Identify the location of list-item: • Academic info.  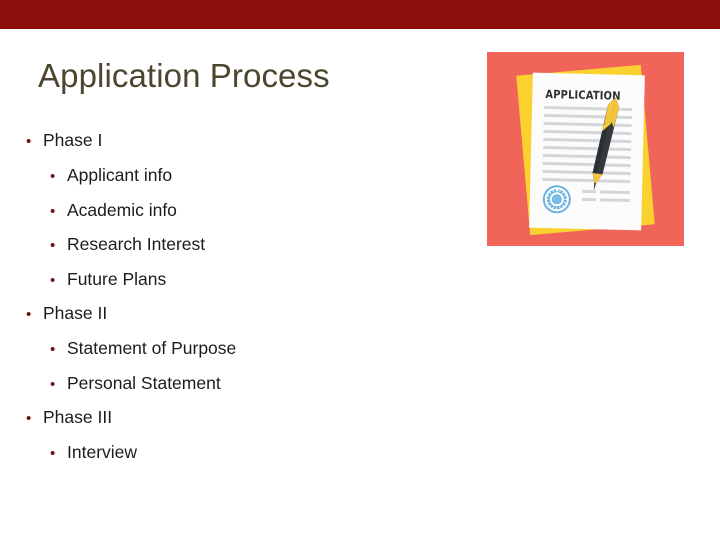
(258, 217).